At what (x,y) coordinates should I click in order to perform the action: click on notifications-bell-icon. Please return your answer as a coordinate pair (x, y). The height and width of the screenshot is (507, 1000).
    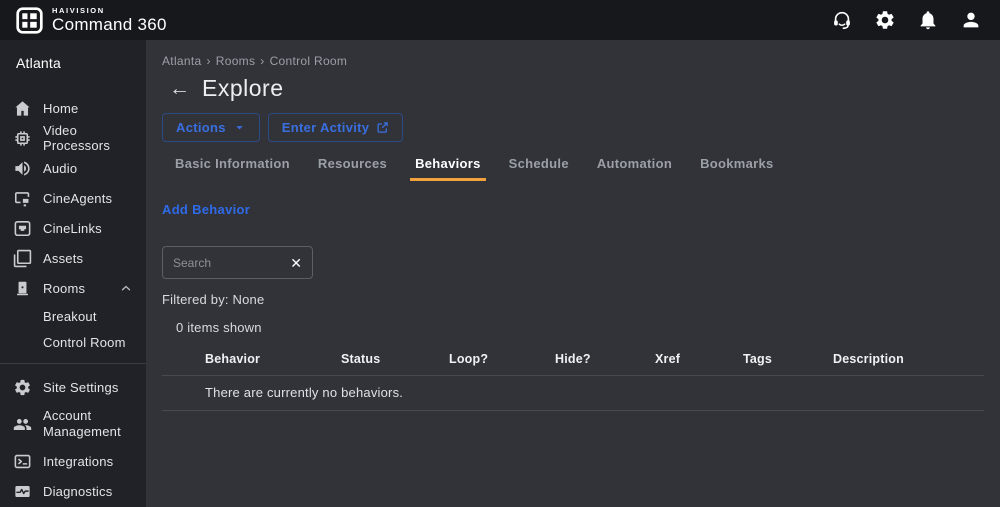
    Looking at the image, I should click on (928, 20).